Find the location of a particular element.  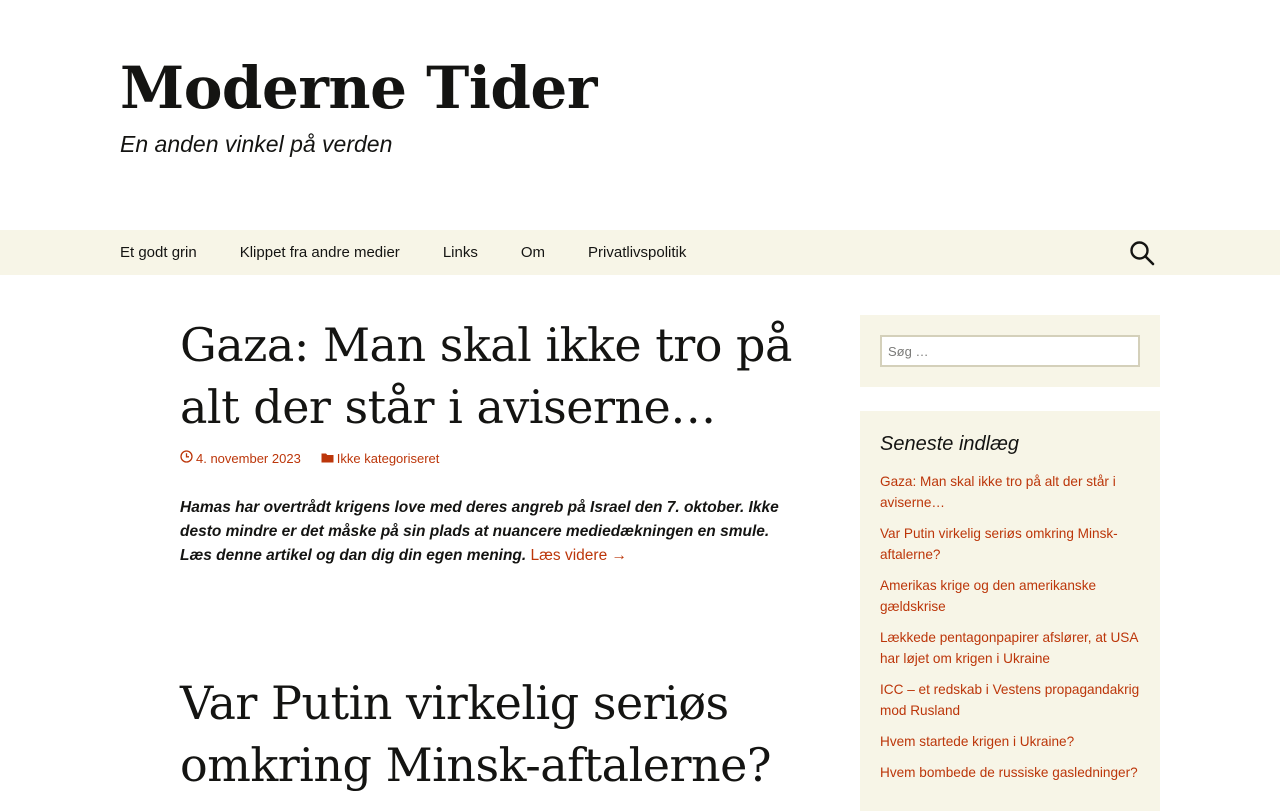

nav-item-et-godt-grin: Et godt grin is located at coordinates (158, 252).